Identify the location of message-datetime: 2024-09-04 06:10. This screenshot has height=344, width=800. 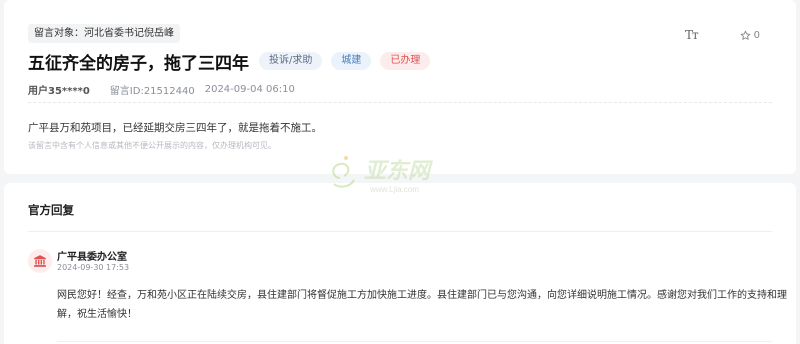
(249, 89).